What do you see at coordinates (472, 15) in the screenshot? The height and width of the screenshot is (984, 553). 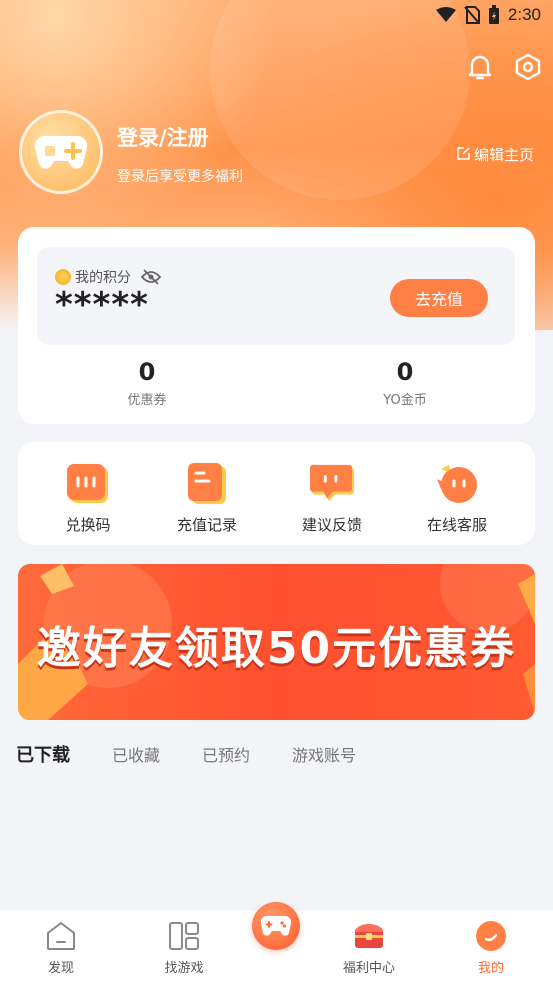 I see `no-sim-icon` at bounding box center [472, 15].